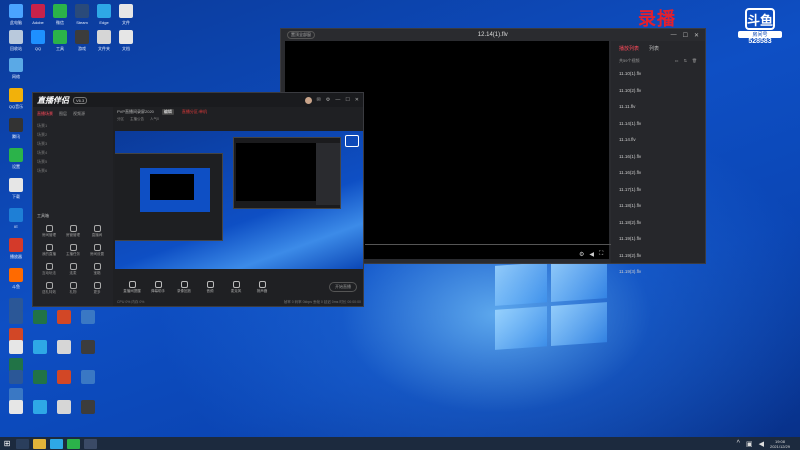  Describe the element at coordinates (73, 269) in the screenshot. I see `tool-button: 连麦` at that location.